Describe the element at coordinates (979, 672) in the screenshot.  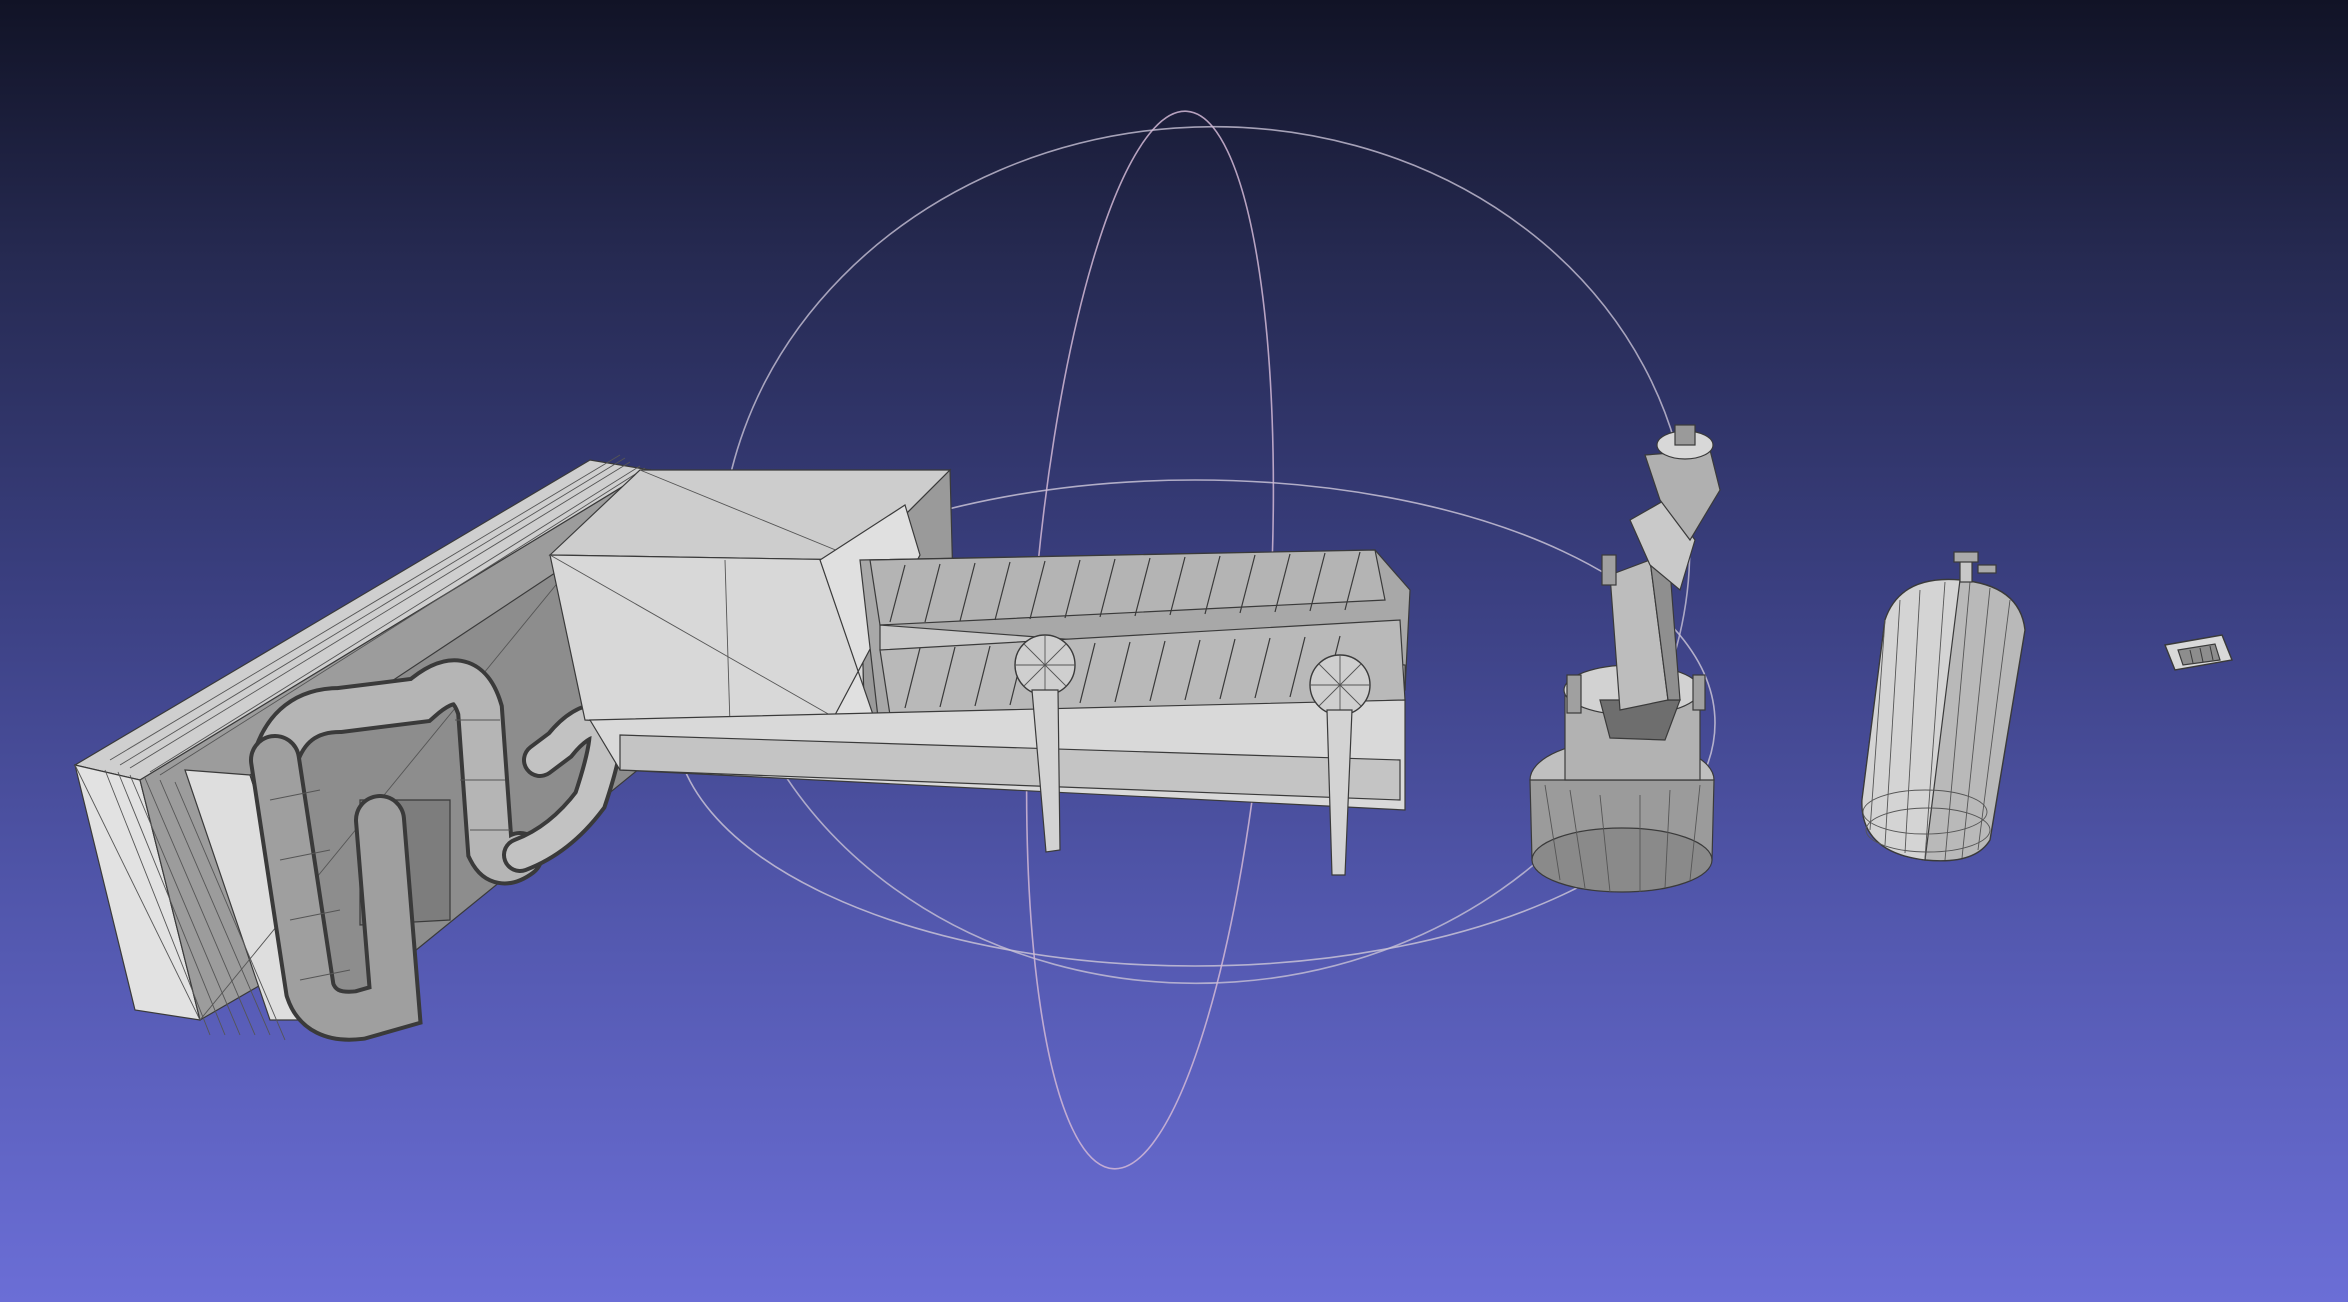
I see `conveyor-belt` at that location.